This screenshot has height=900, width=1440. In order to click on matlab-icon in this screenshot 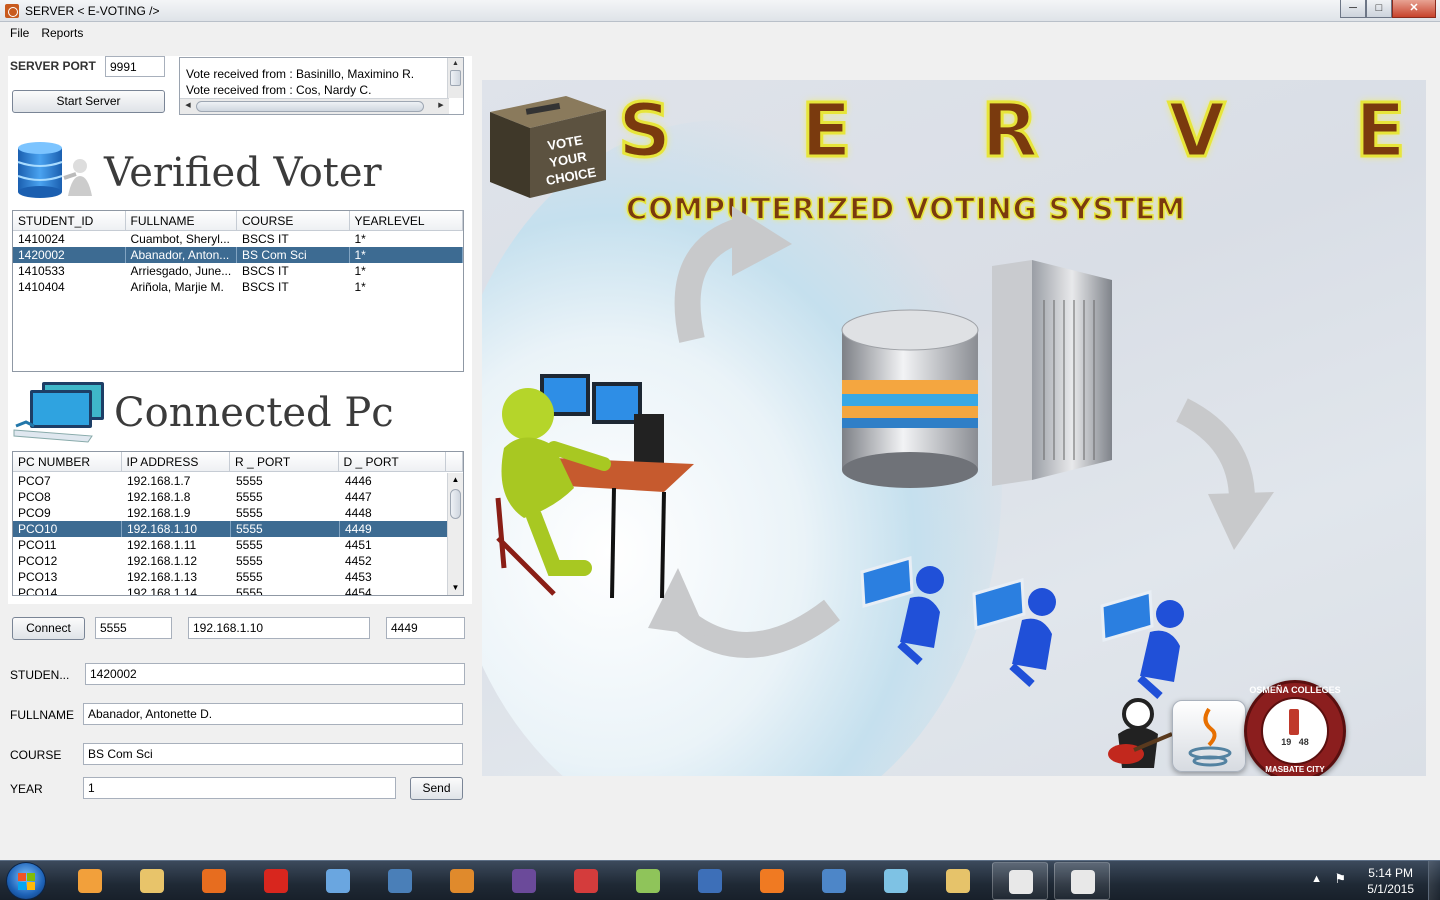, I will do `click(462, 881)`.